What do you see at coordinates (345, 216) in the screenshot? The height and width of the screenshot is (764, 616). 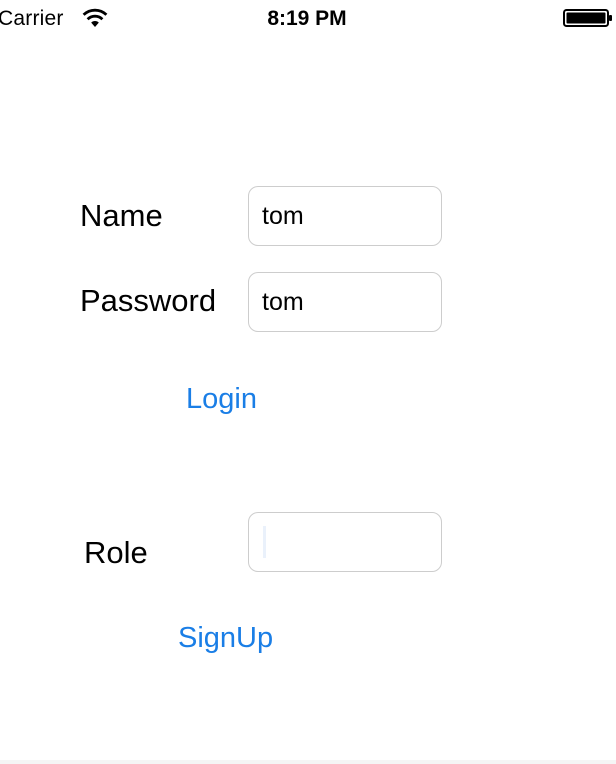 I see `name-field: tom` at bounding box center [345, 216].